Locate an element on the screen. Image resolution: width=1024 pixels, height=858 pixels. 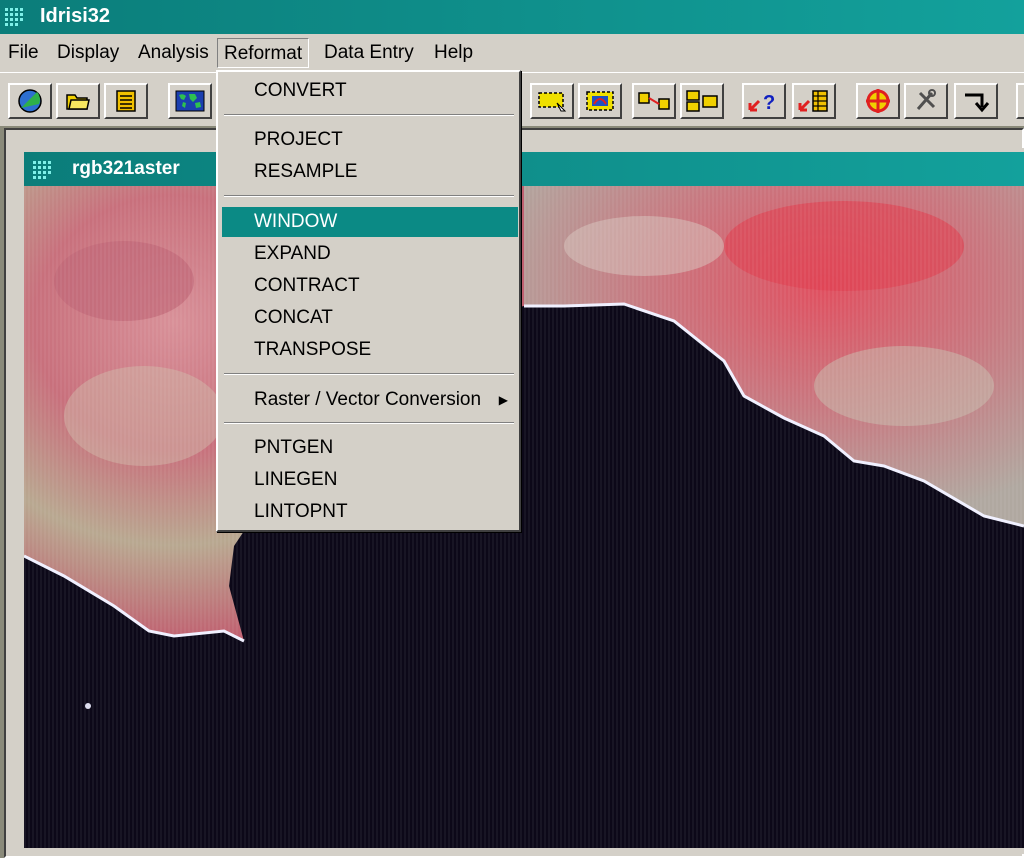
open-folder-icon is located at coordinates (78, 102).